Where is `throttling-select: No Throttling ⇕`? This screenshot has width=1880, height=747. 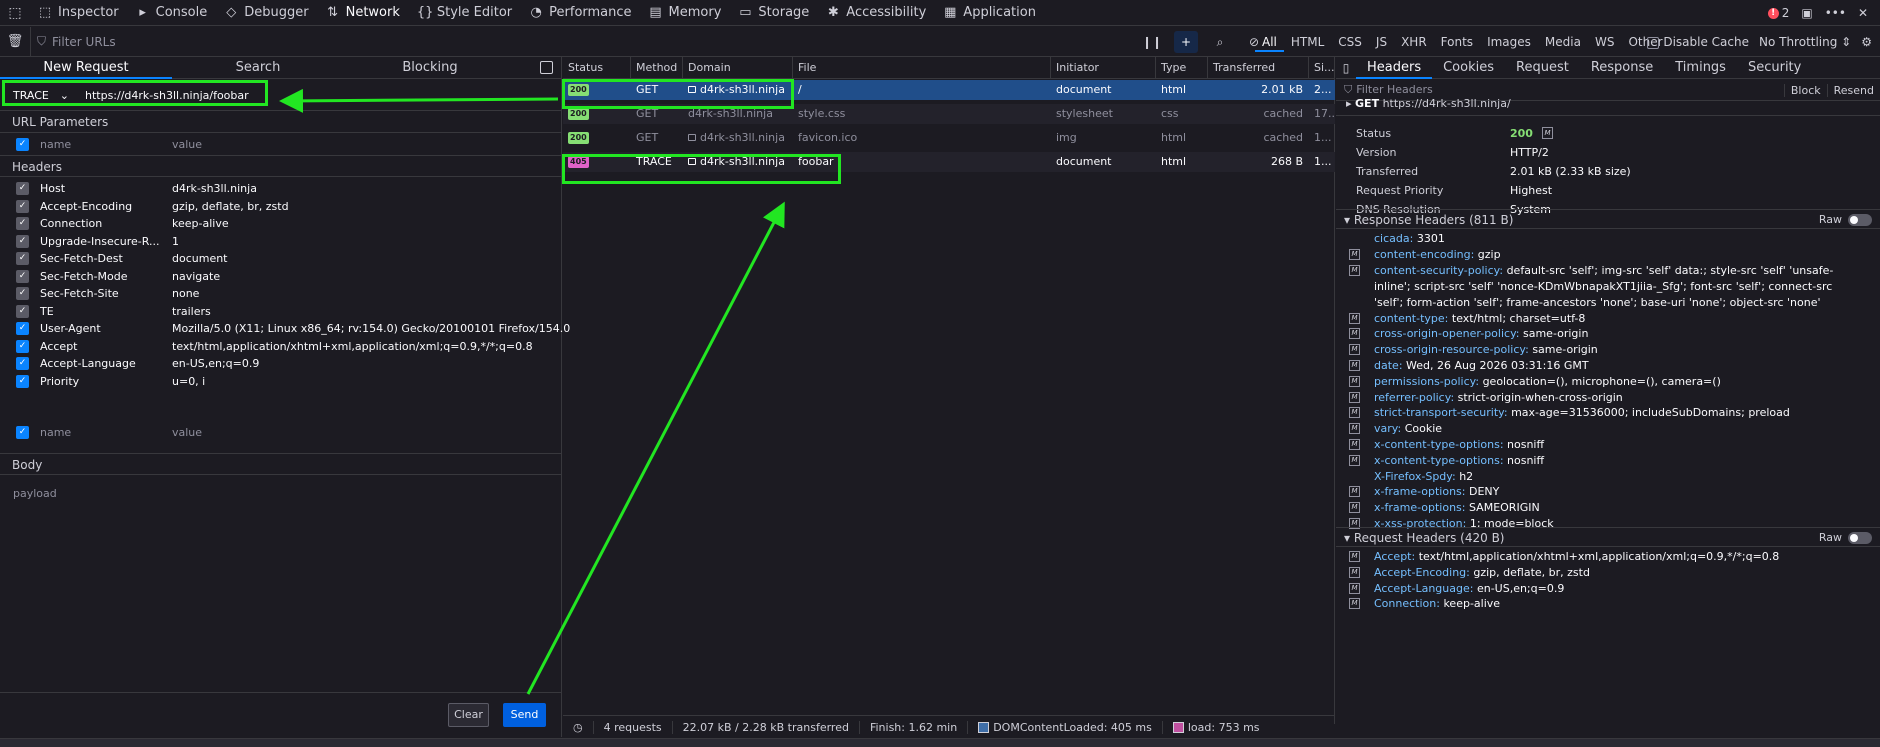
throttling-select: No Throttling ⇕ is located at coordinates (1805, 42).